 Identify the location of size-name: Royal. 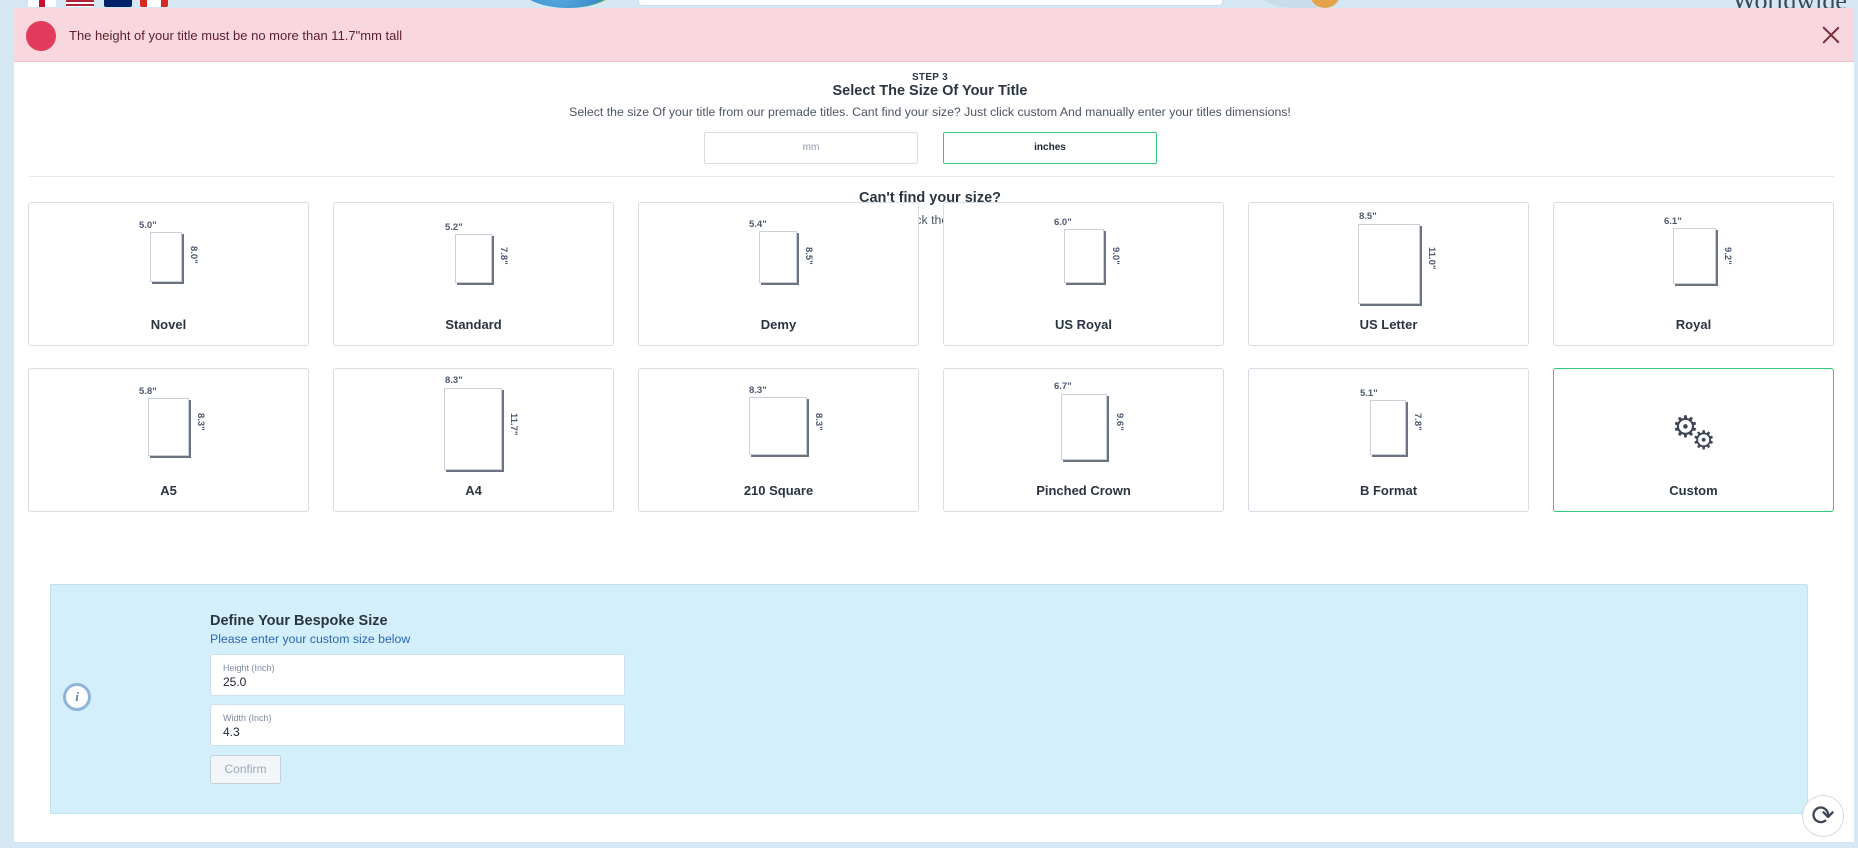
(1693, 324).